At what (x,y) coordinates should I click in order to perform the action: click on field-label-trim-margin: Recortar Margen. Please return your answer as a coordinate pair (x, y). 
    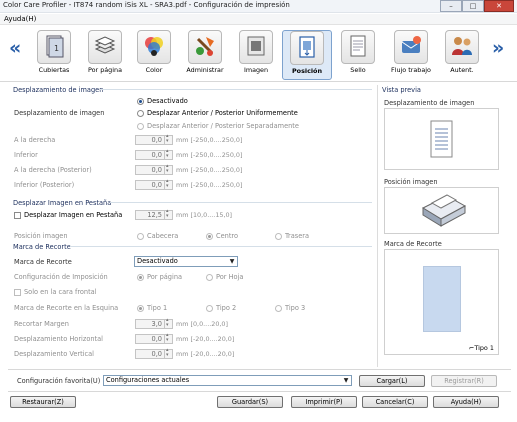
    Looking at the image, I should click on (41, 324).